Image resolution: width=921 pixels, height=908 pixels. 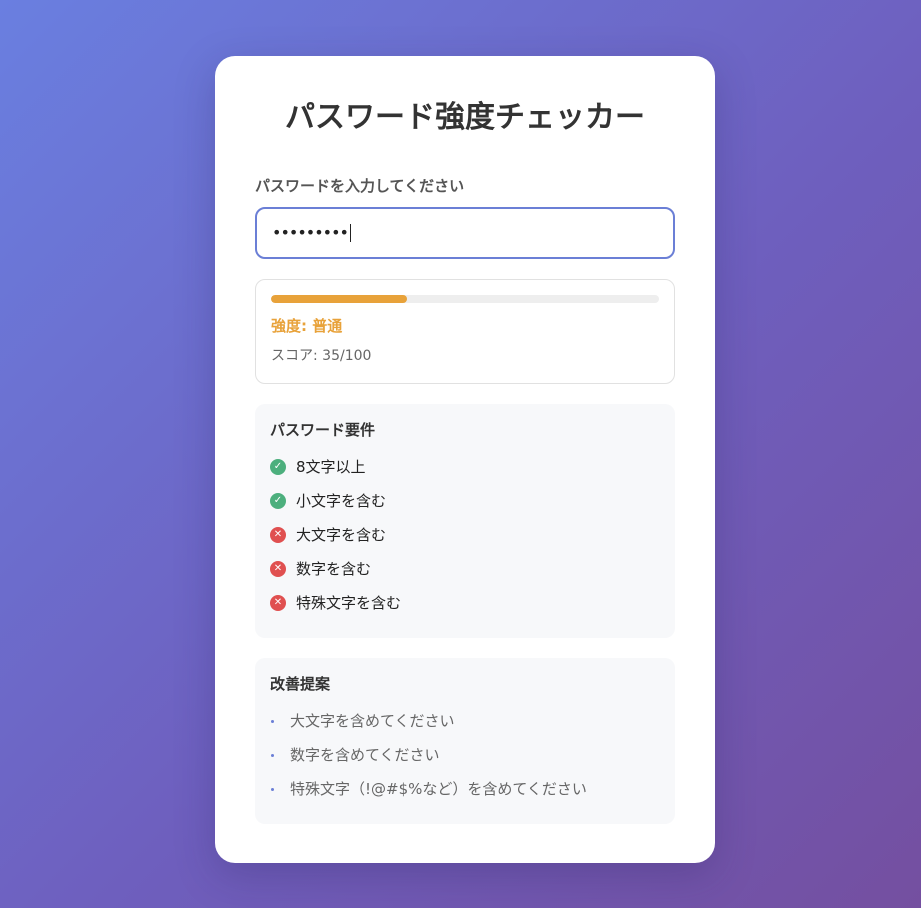 I want to click on suggestion-text: 数字を含めてください, so click(x=365, y=755).